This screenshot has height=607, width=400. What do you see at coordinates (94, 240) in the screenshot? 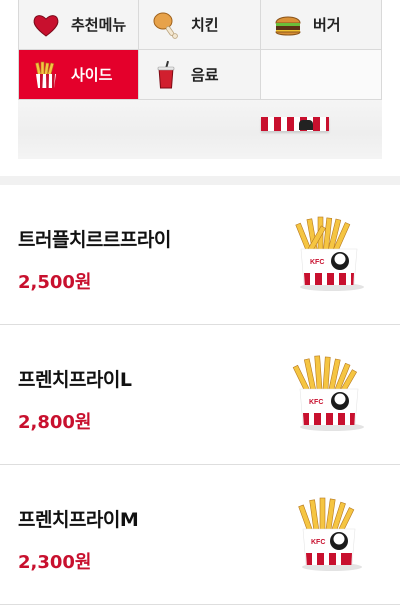
I see `product-name: 트러플치르르프라이` at bounding box center [94, 240].